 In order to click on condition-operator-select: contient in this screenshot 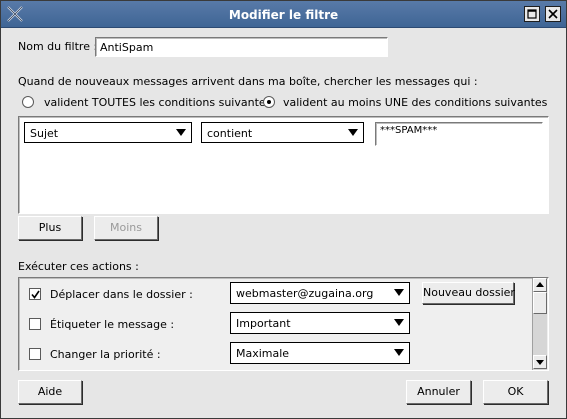, I will do `click(282, 132)`.